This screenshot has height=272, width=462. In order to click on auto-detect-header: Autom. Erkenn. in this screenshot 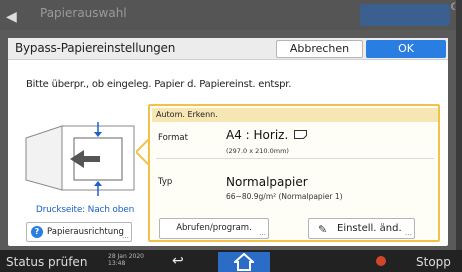, I will do `click(295, 115)`.